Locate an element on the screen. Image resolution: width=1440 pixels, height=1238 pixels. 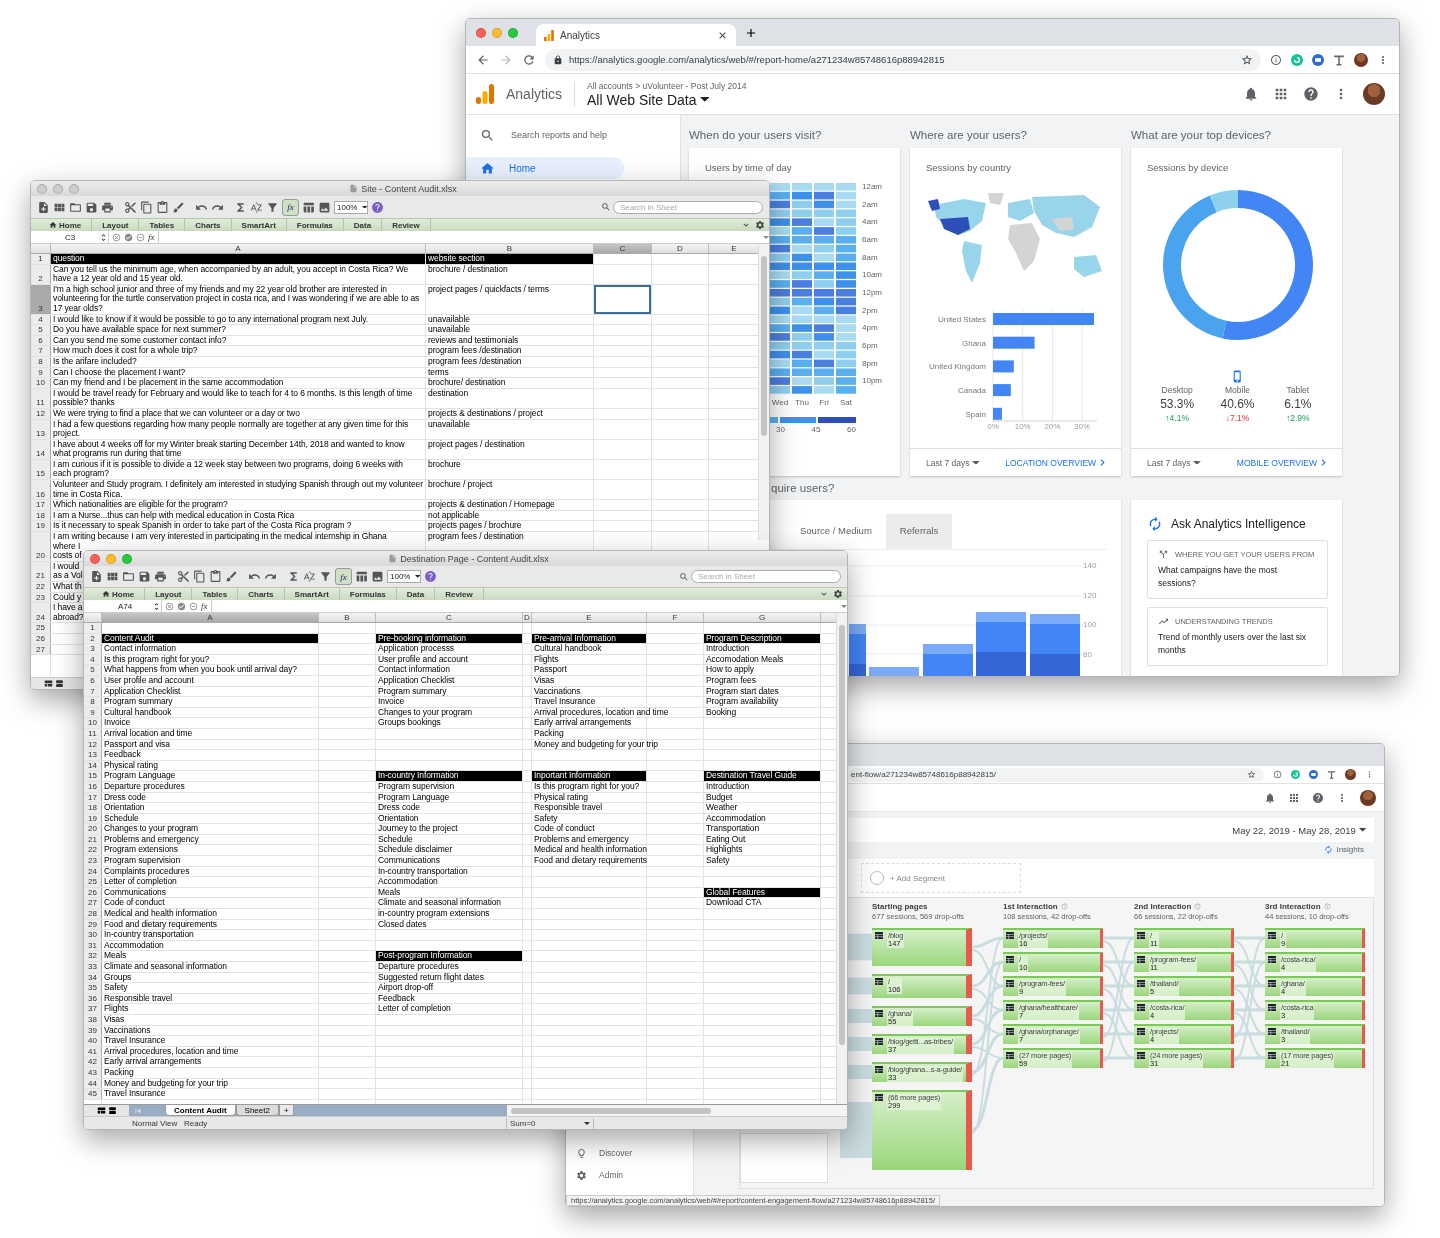
sort-icon is located at coordinates (309, 576).